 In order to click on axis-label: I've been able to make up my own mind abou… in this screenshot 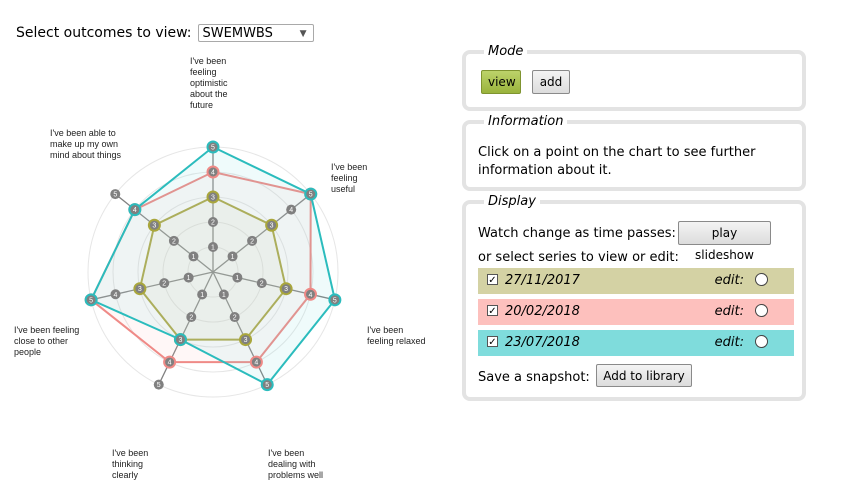, I will do `click(86, 144)`.